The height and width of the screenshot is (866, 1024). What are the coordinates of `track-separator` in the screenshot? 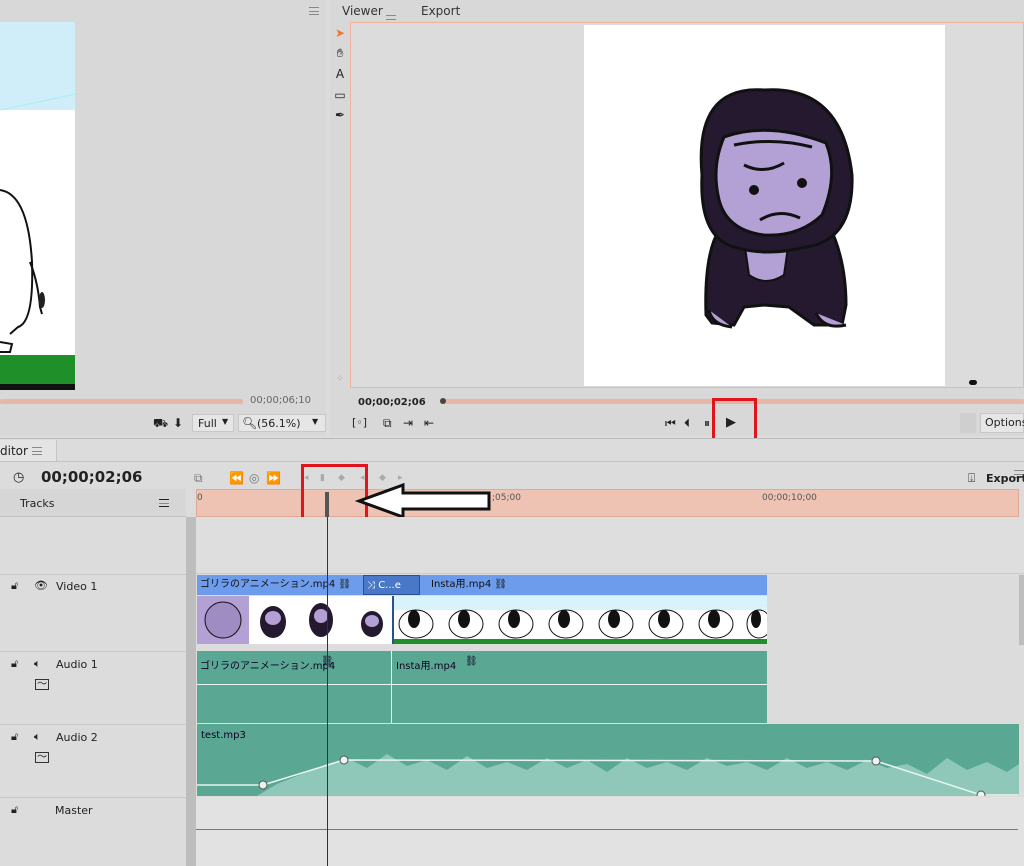 It's located at (191, 691).